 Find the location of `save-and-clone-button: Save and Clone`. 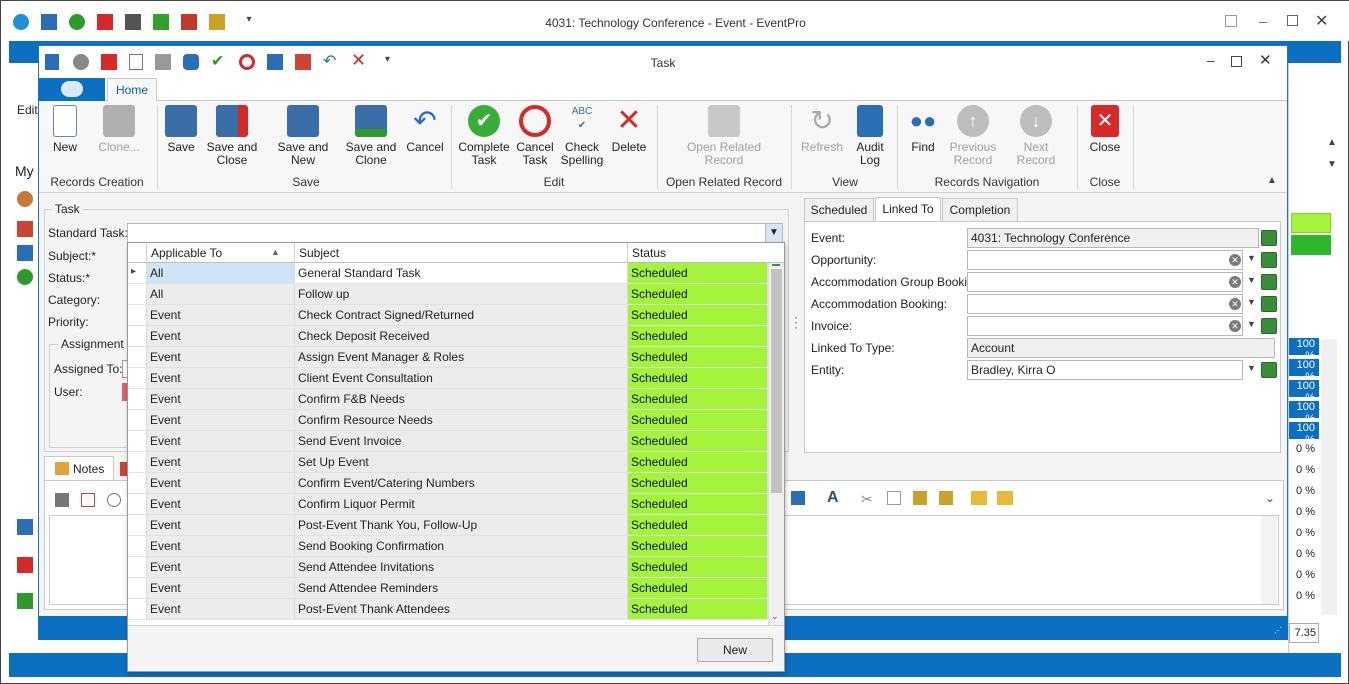

save-and-clone-button: Save and Clone is located at coordinates (371, 136).